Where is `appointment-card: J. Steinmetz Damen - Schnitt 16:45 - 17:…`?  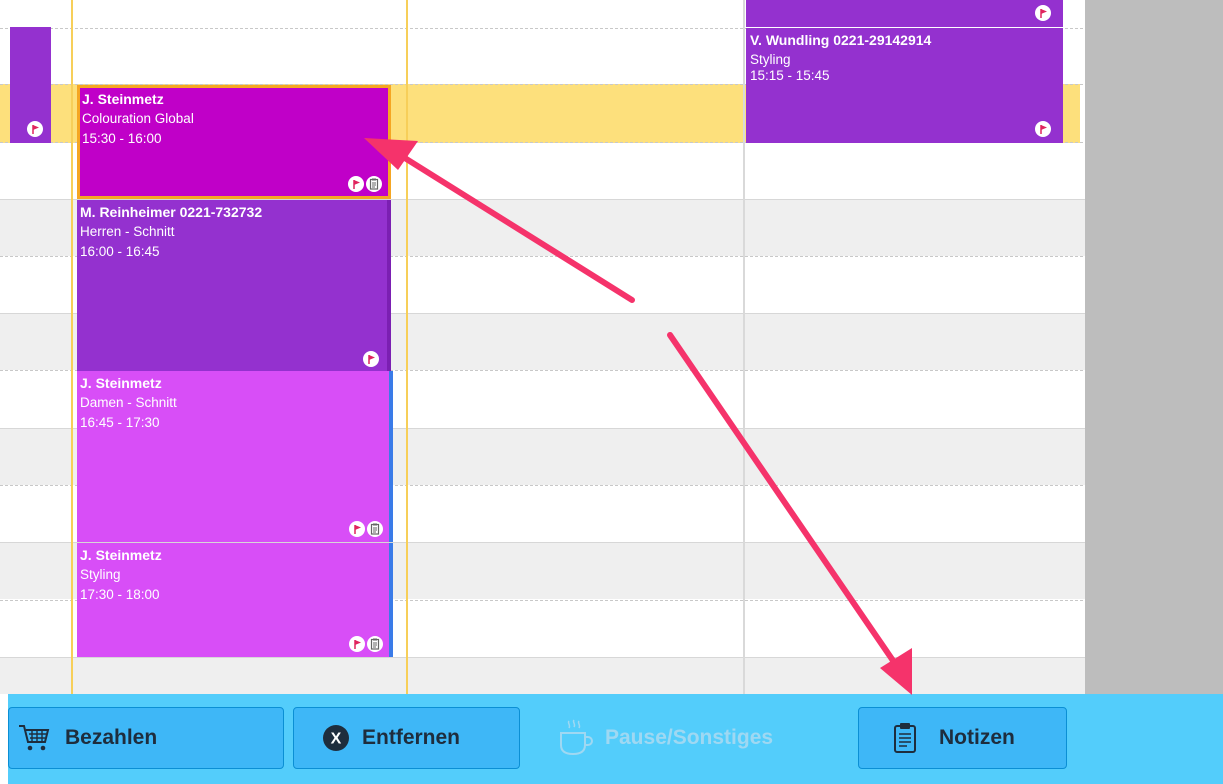
appointment-card: J. Steinmetz Damen - Schnitt 16:45 - 17:… is located at coordinates (235, 456).